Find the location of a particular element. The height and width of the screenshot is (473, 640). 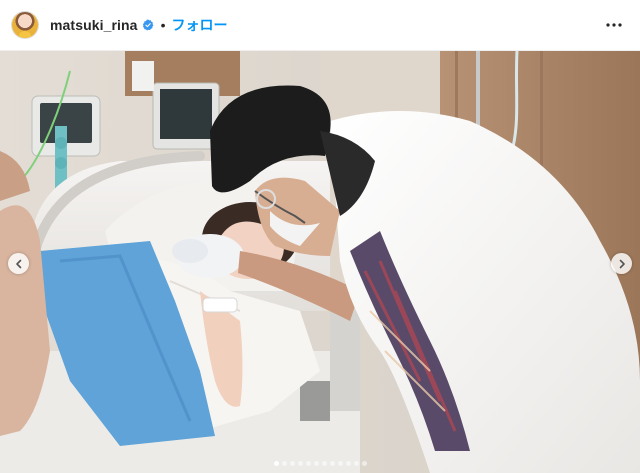

follow-button: フォロー is located at coordinates (199, 25).